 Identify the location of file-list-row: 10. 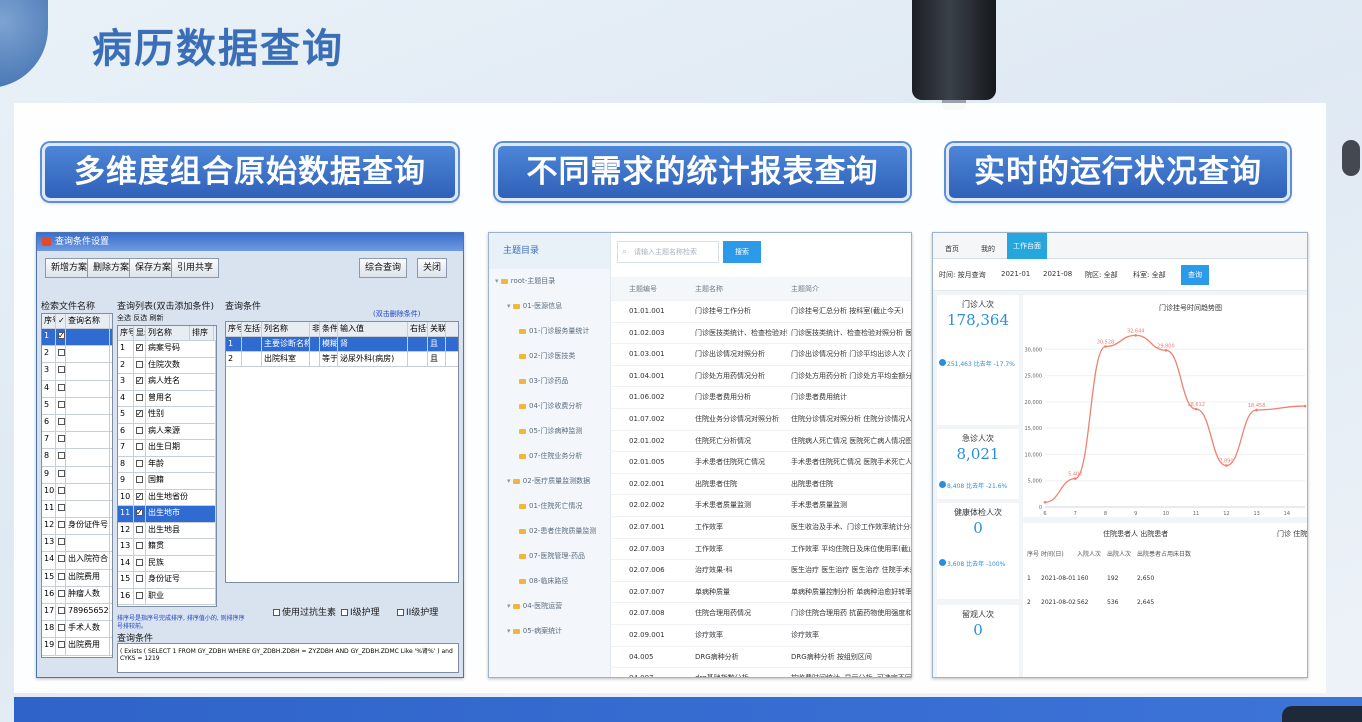
(77, 492).